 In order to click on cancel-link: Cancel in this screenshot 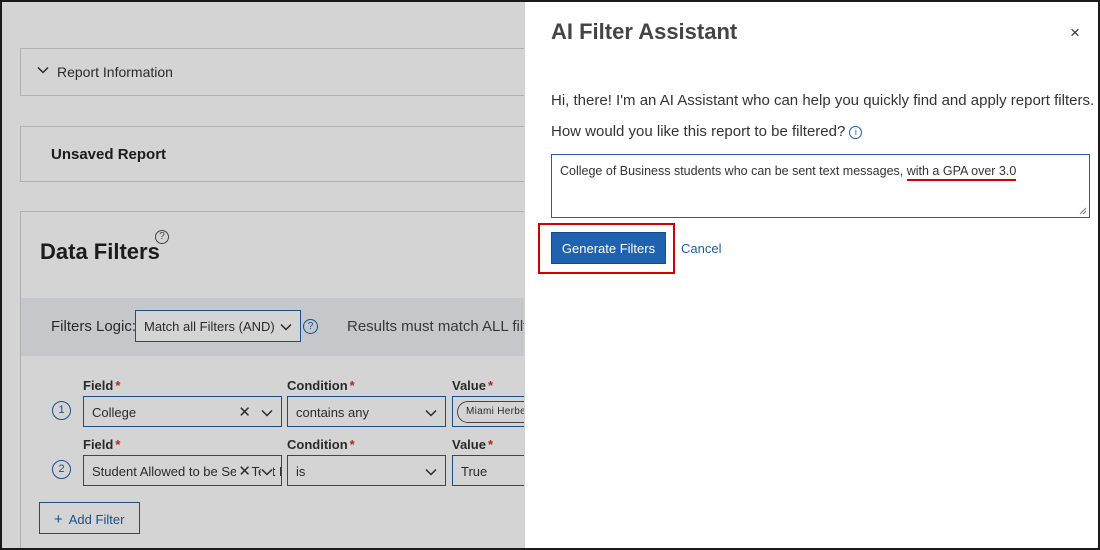, I will do `click(701, 248)`.